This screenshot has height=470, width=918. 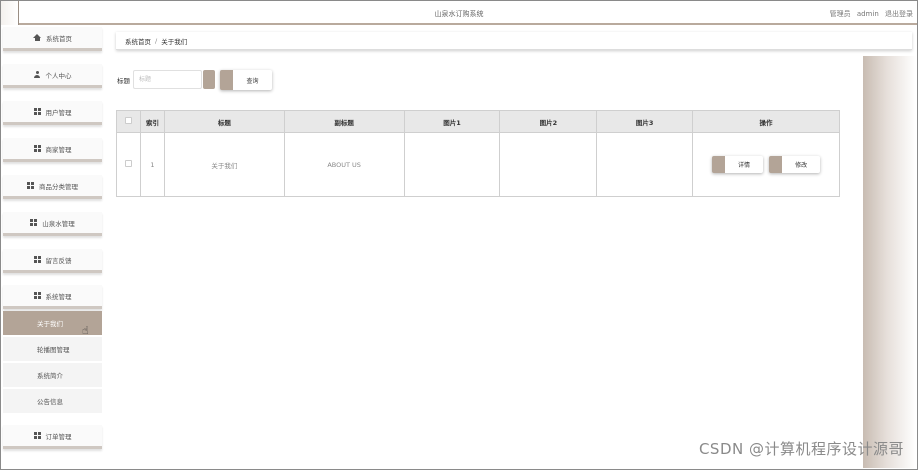 I want to click on sidebar-item-home: 系统首页, so click(x=52, y=39).